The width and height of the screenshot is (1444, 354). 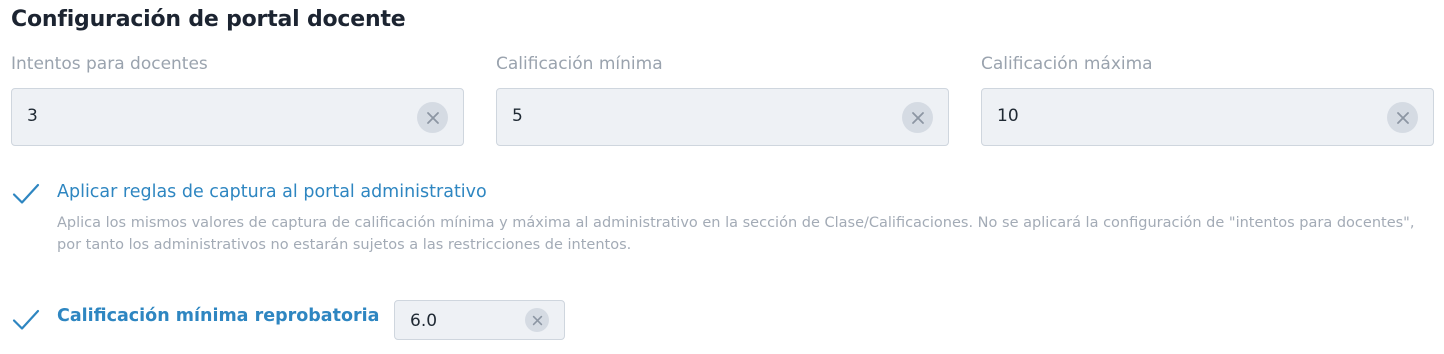 I want to click on page-title: Configuración de portal docente, so click(x=208, y=19).